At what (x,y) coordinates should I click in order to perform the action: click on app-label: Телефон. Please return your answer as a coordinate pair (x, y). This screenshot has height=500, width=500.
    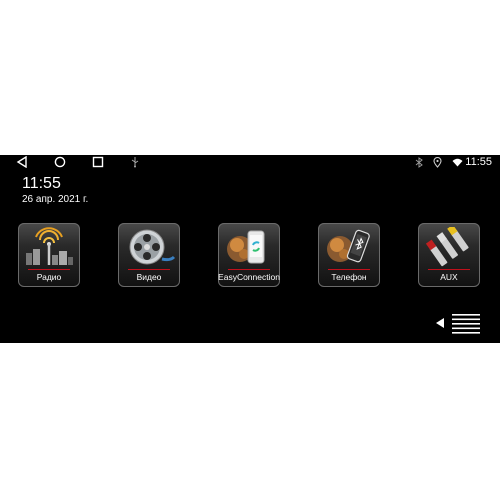
    Looking at the image, I should click on (349, 277).